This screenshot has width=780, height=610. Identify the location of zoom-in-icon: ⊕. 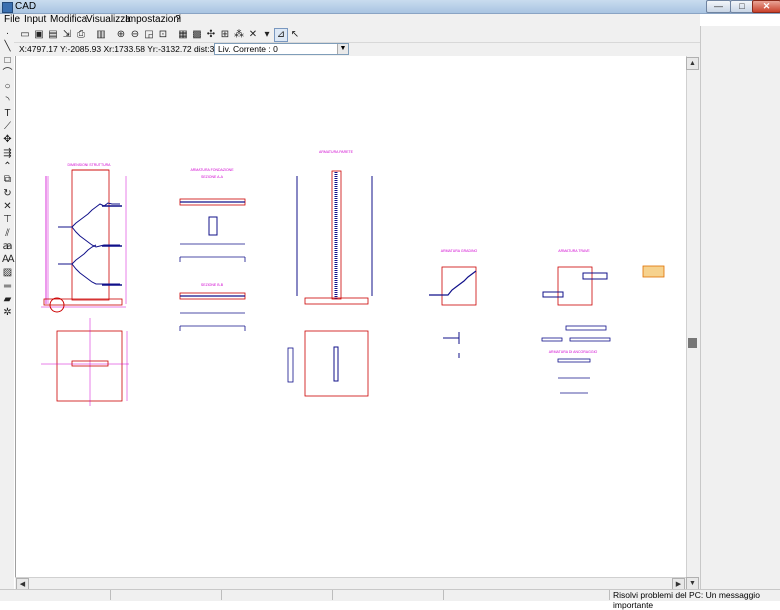
(121, 35).